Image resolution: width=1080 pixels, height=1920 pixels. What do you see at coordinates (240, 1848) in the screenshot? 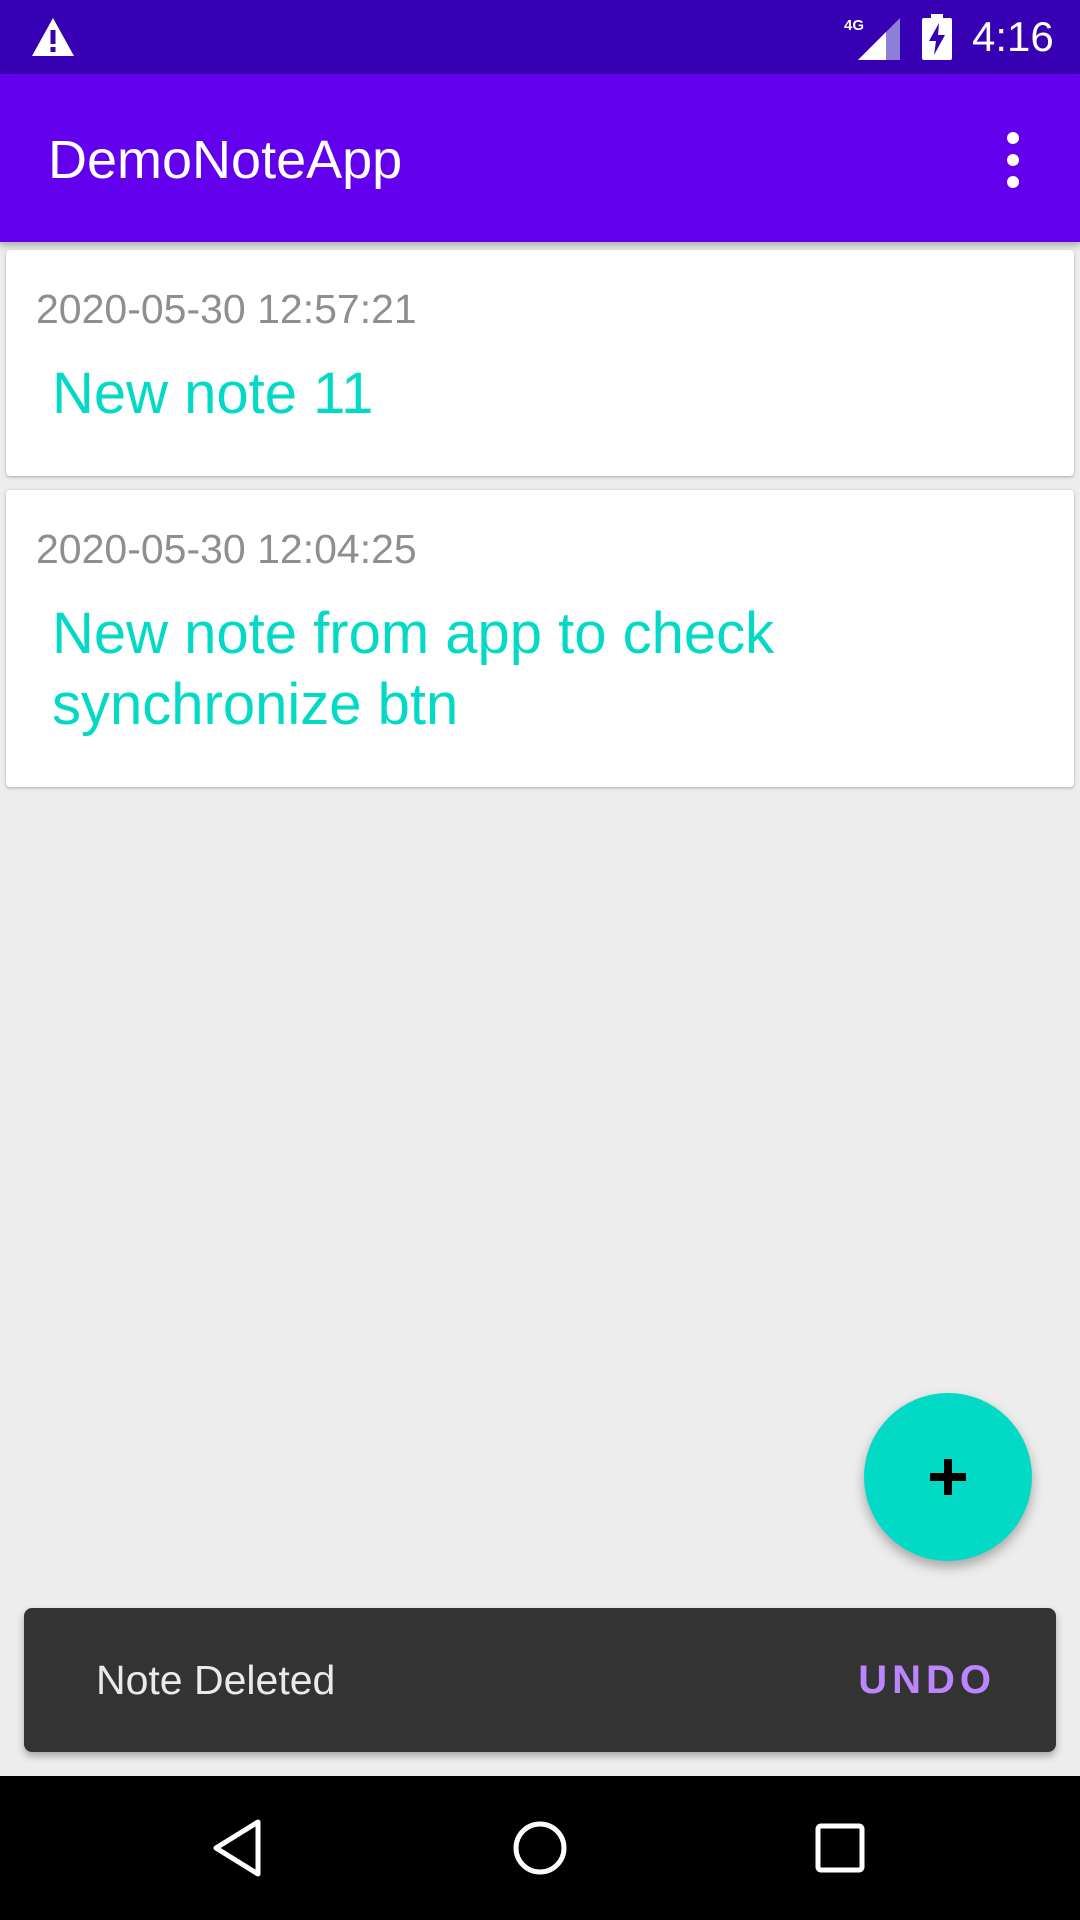
I see `back-icon` at bounding box center [240, 1848].